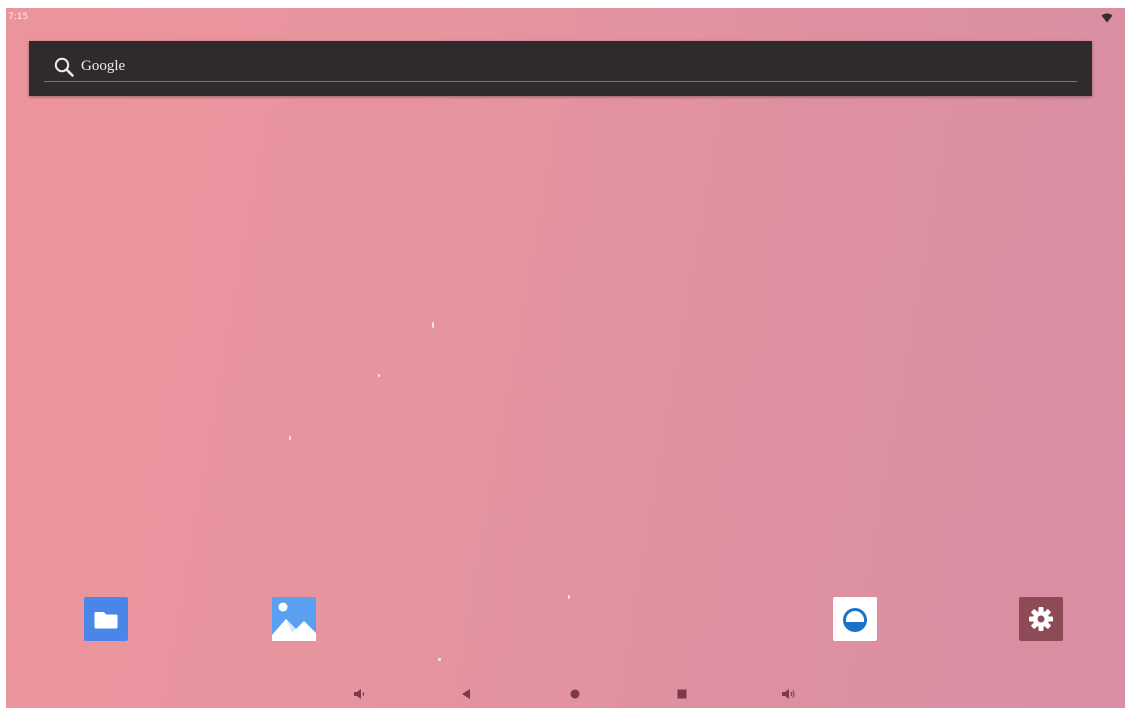 The height and width of the screenshot is (715, 1131). Describe the element at coordinates (565, 694) in the screenshot. I see `navigation-bar` at that location.